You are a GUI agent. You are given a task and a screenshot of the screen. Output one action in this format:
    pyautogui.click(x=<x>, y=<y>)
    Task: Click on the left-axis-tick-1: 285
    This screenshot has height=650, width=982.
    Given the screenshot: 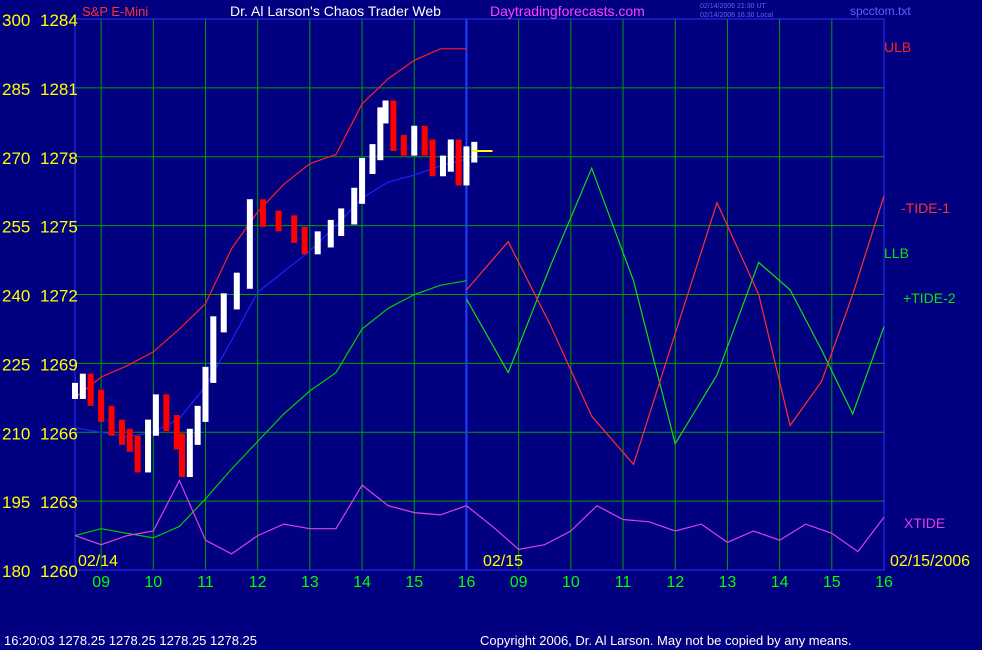 What is the action you would take?
    pyautogui.click(x=16, y=89)
    